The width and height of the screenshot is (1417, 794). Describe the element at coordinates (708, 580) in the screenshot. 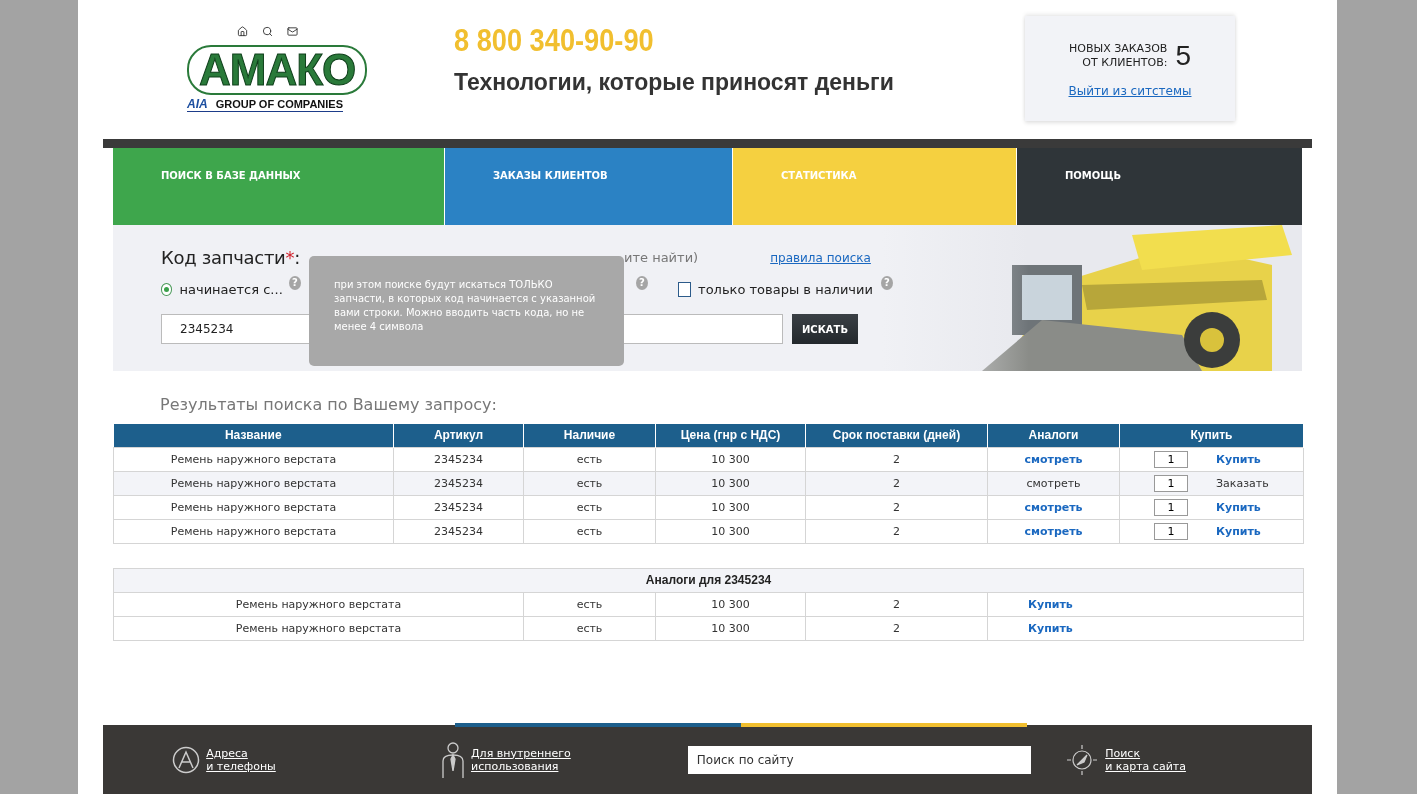

I see `analogs-title: Аналоги для 2345234` at that location.